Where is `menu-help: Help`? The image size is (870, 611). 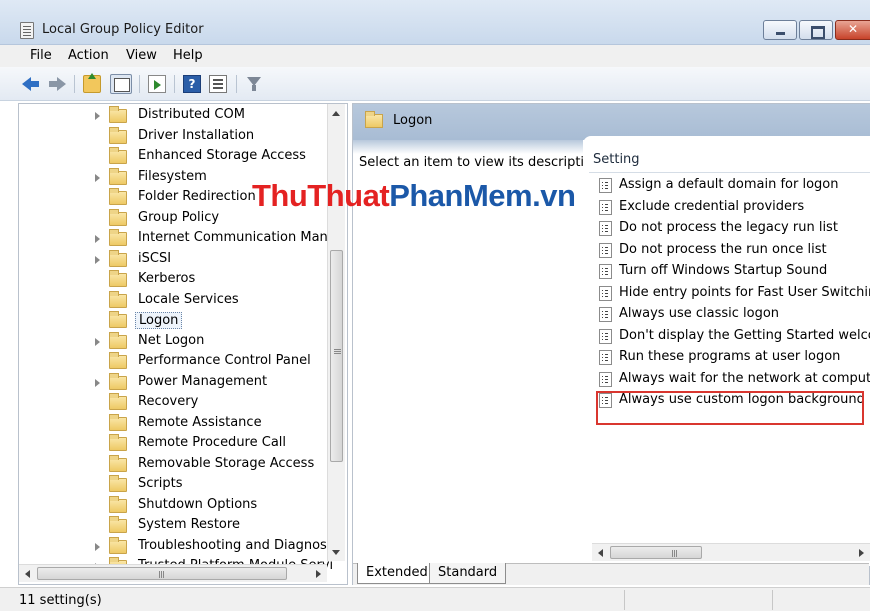 menu-help: Help is located at coordinates (188, 55).